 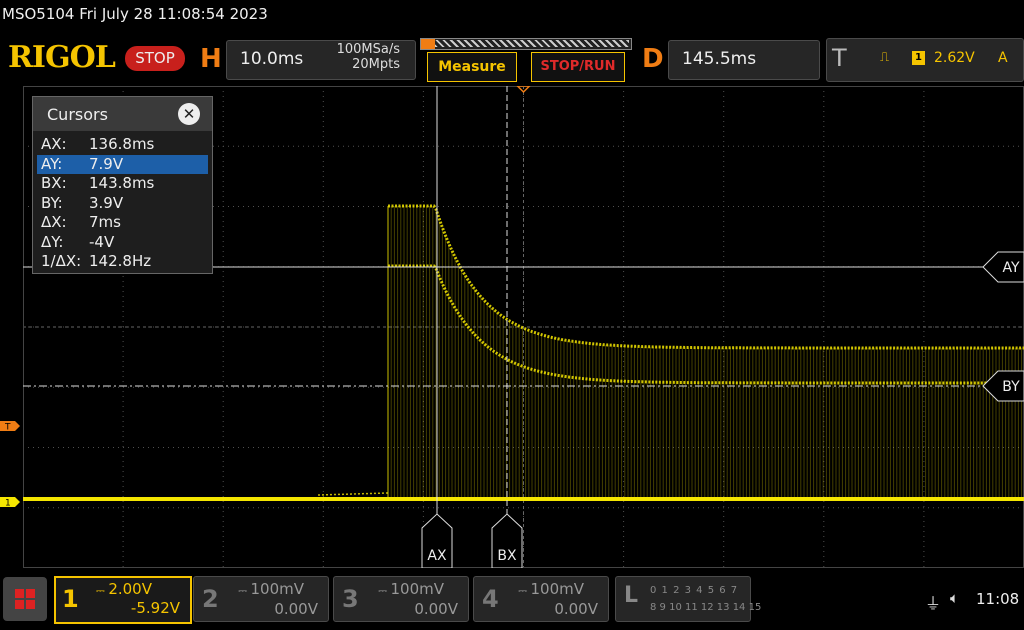 What do you see at coordinates (135, 14) in the screenshot?
I see `title-line: MSO5104 Fri July 28 11:08:54 2023` at bounding box center [135, 14].